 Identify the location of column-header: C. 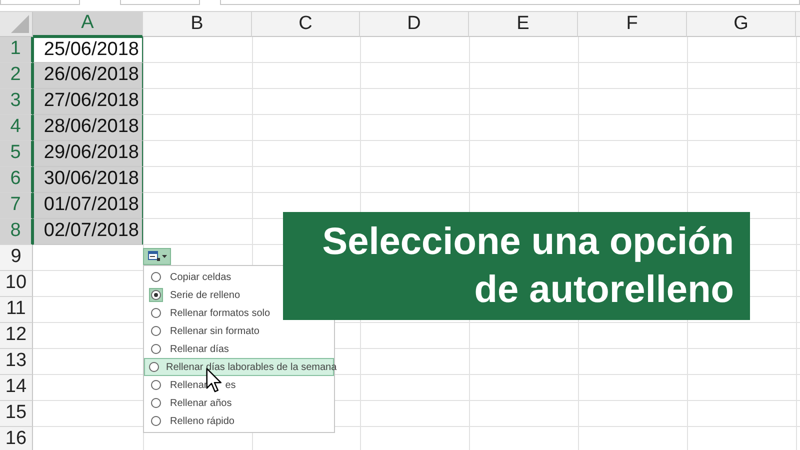
(306, 24).